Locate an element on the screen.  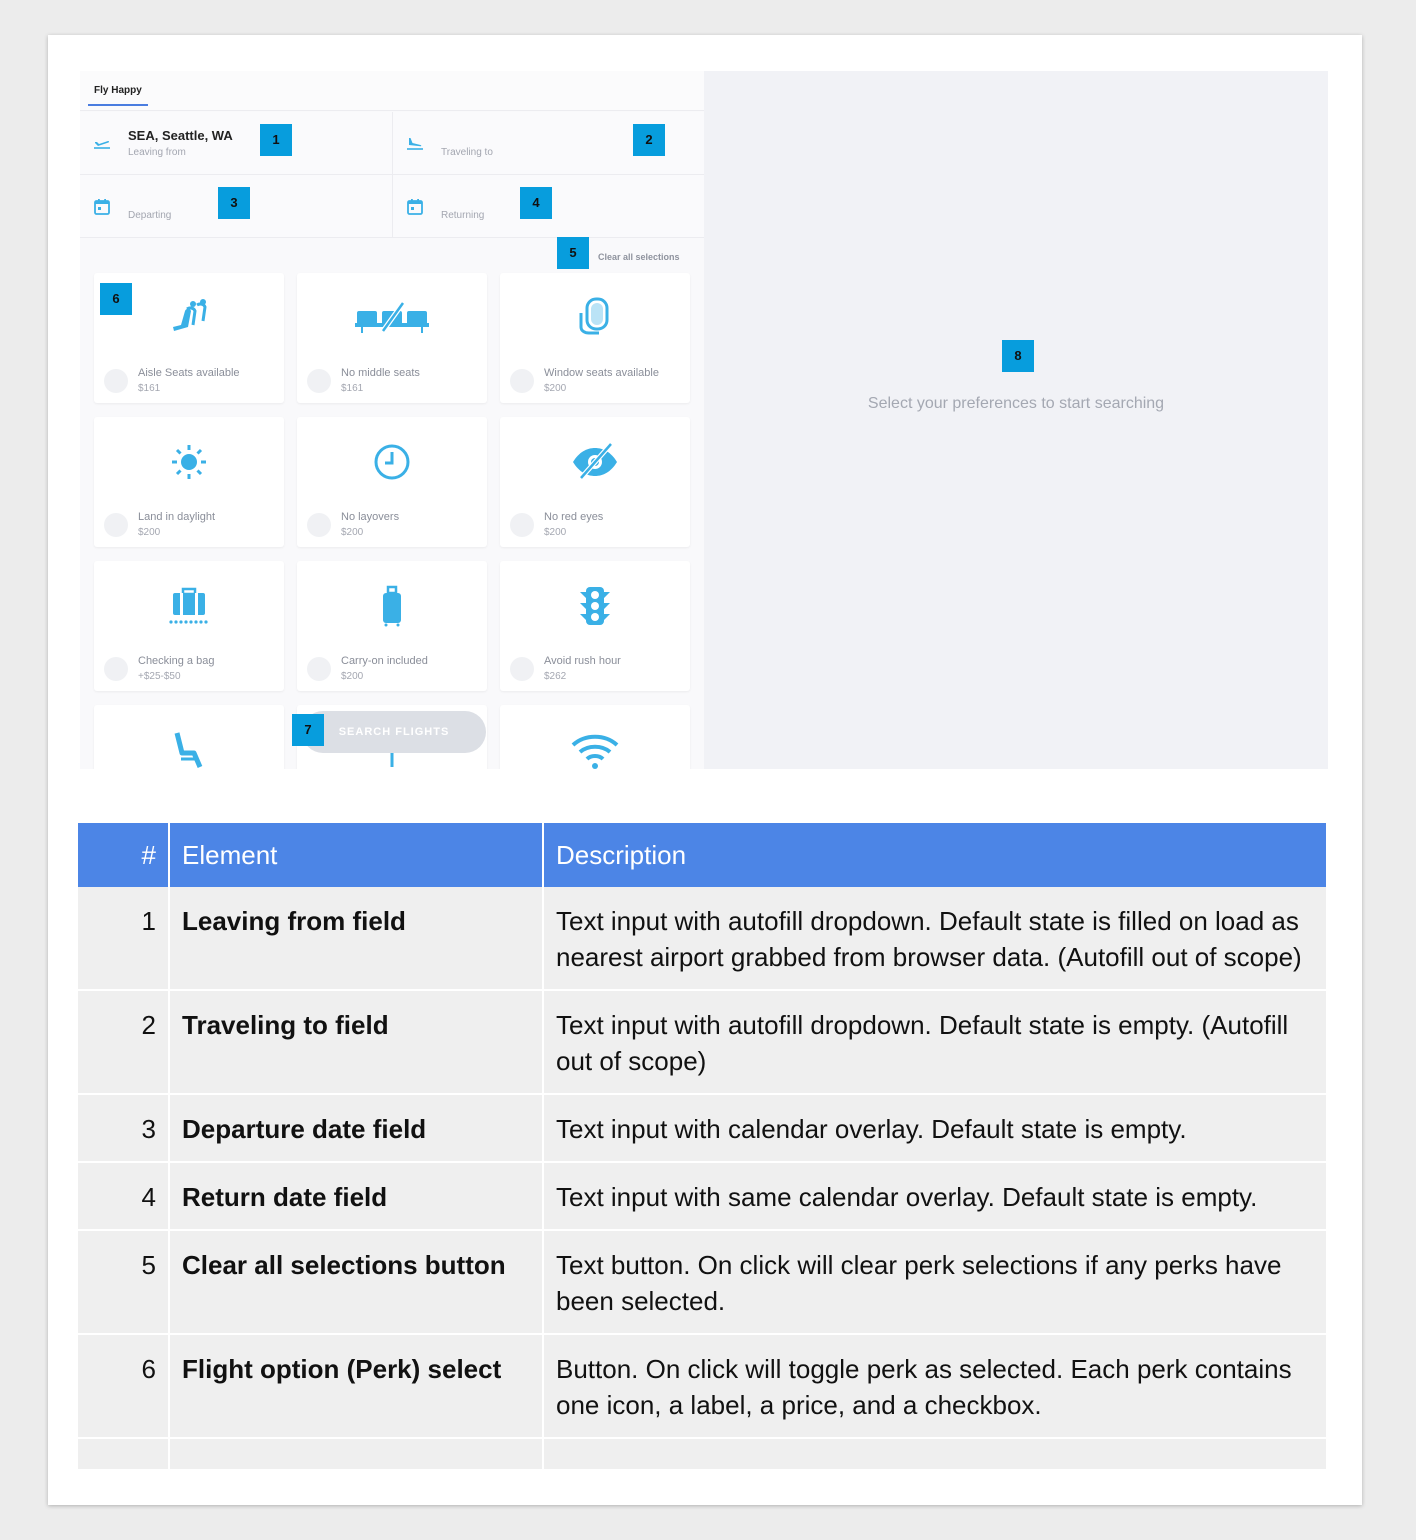
perk-label: No middle seats is located at coordinates (380, 373).